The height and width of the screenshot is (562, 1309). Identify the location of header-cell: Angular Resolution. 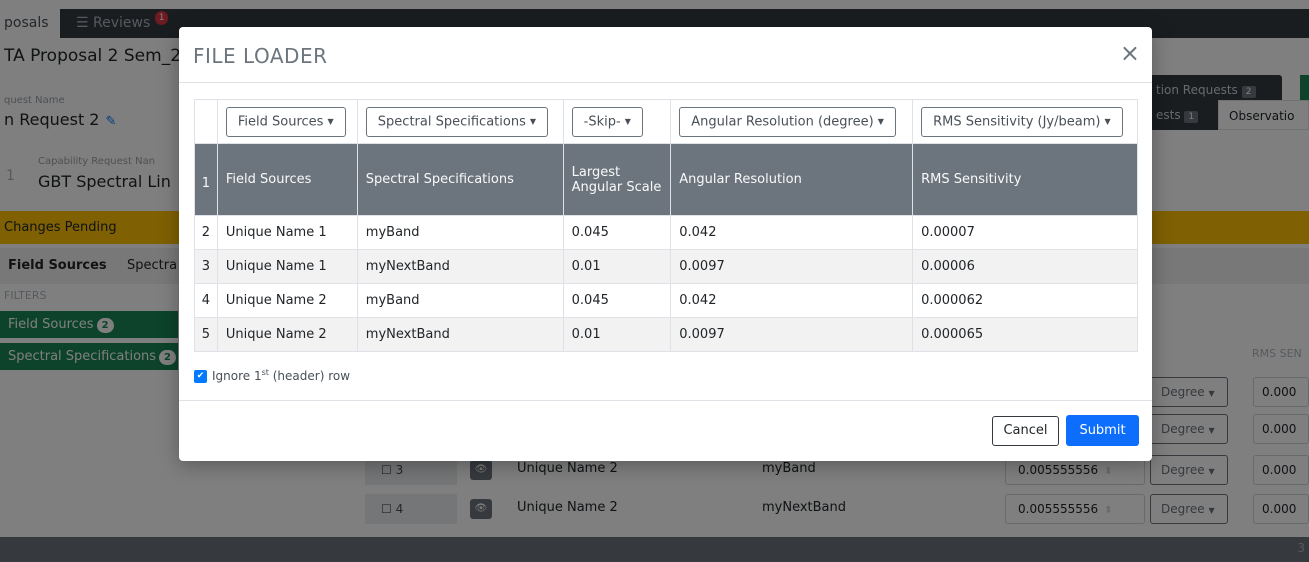
(792, 179).